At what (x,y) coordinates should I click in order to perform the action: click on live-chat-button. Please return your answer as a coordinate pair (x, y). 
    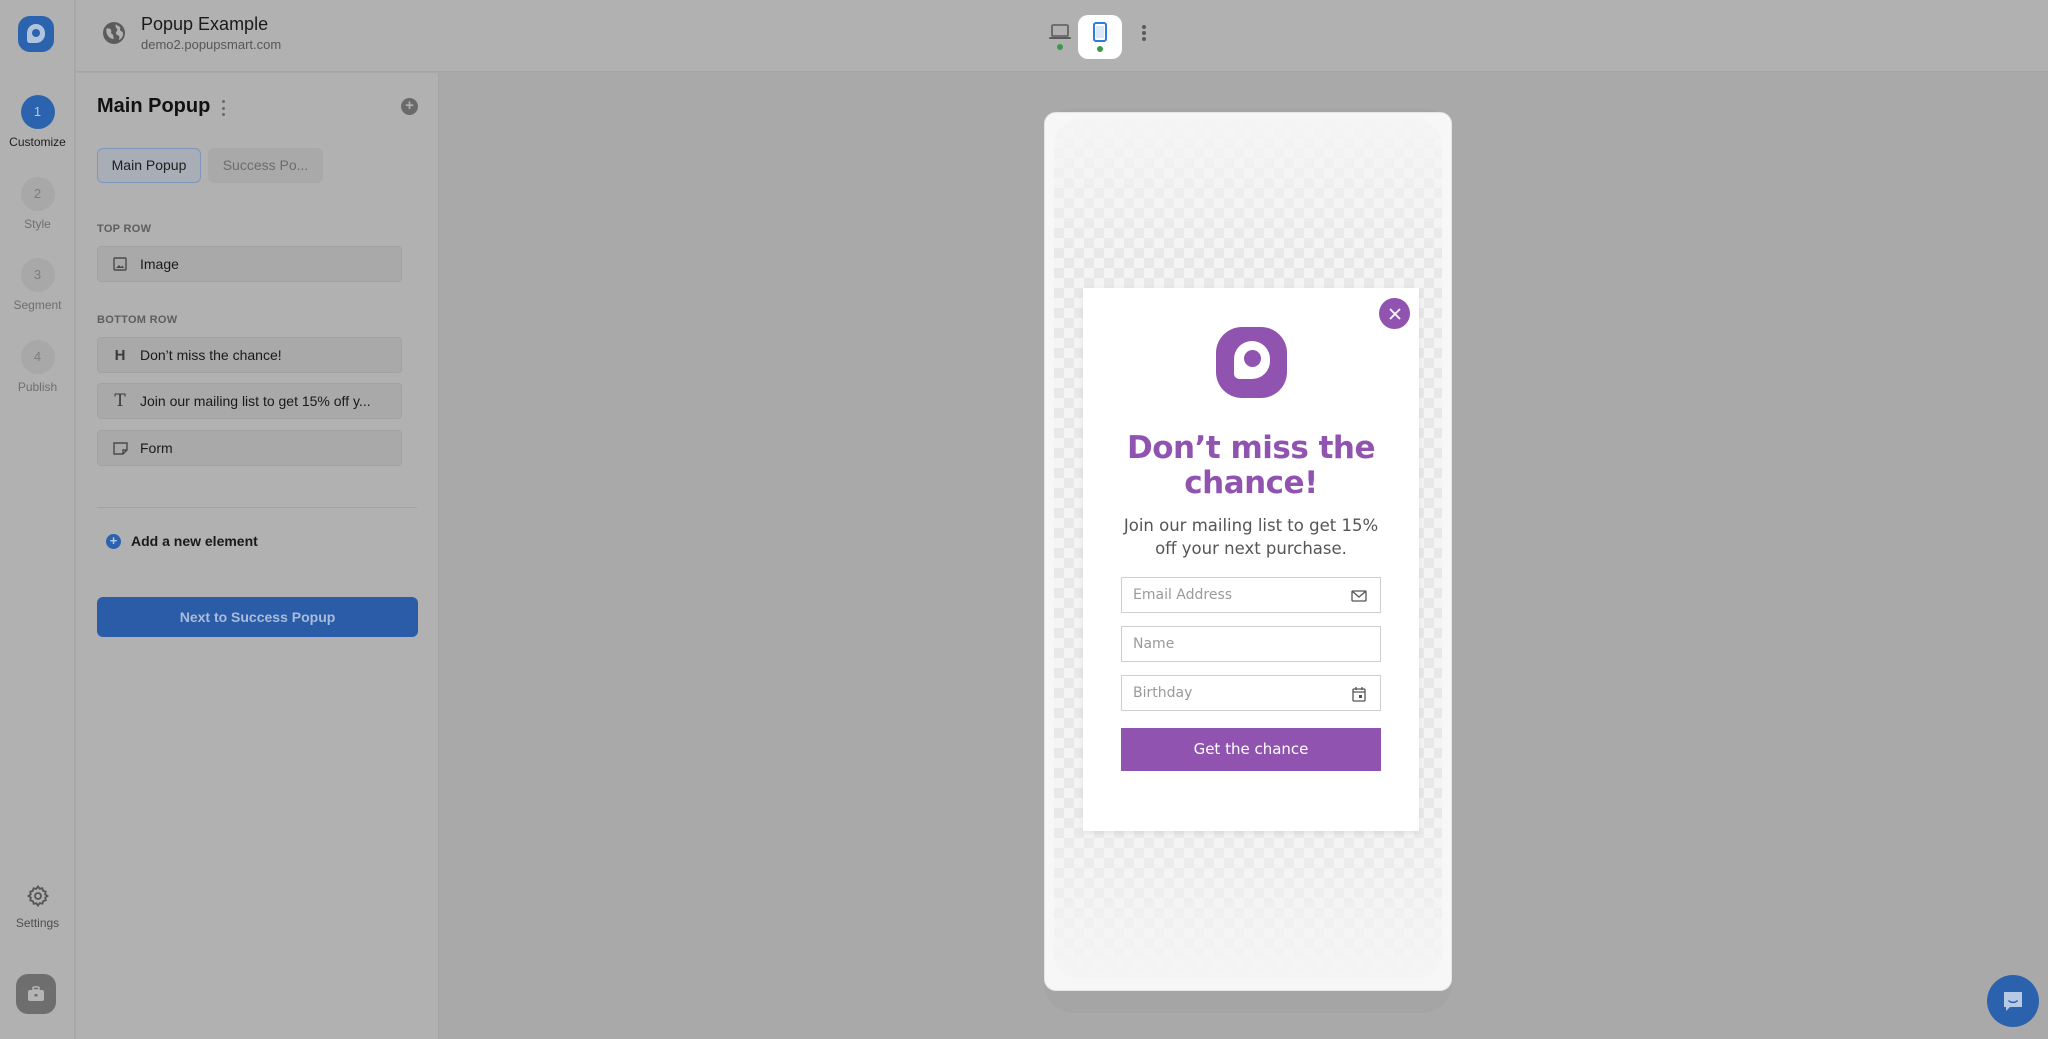
    Looking at the image, I should click on (2013, 1001).